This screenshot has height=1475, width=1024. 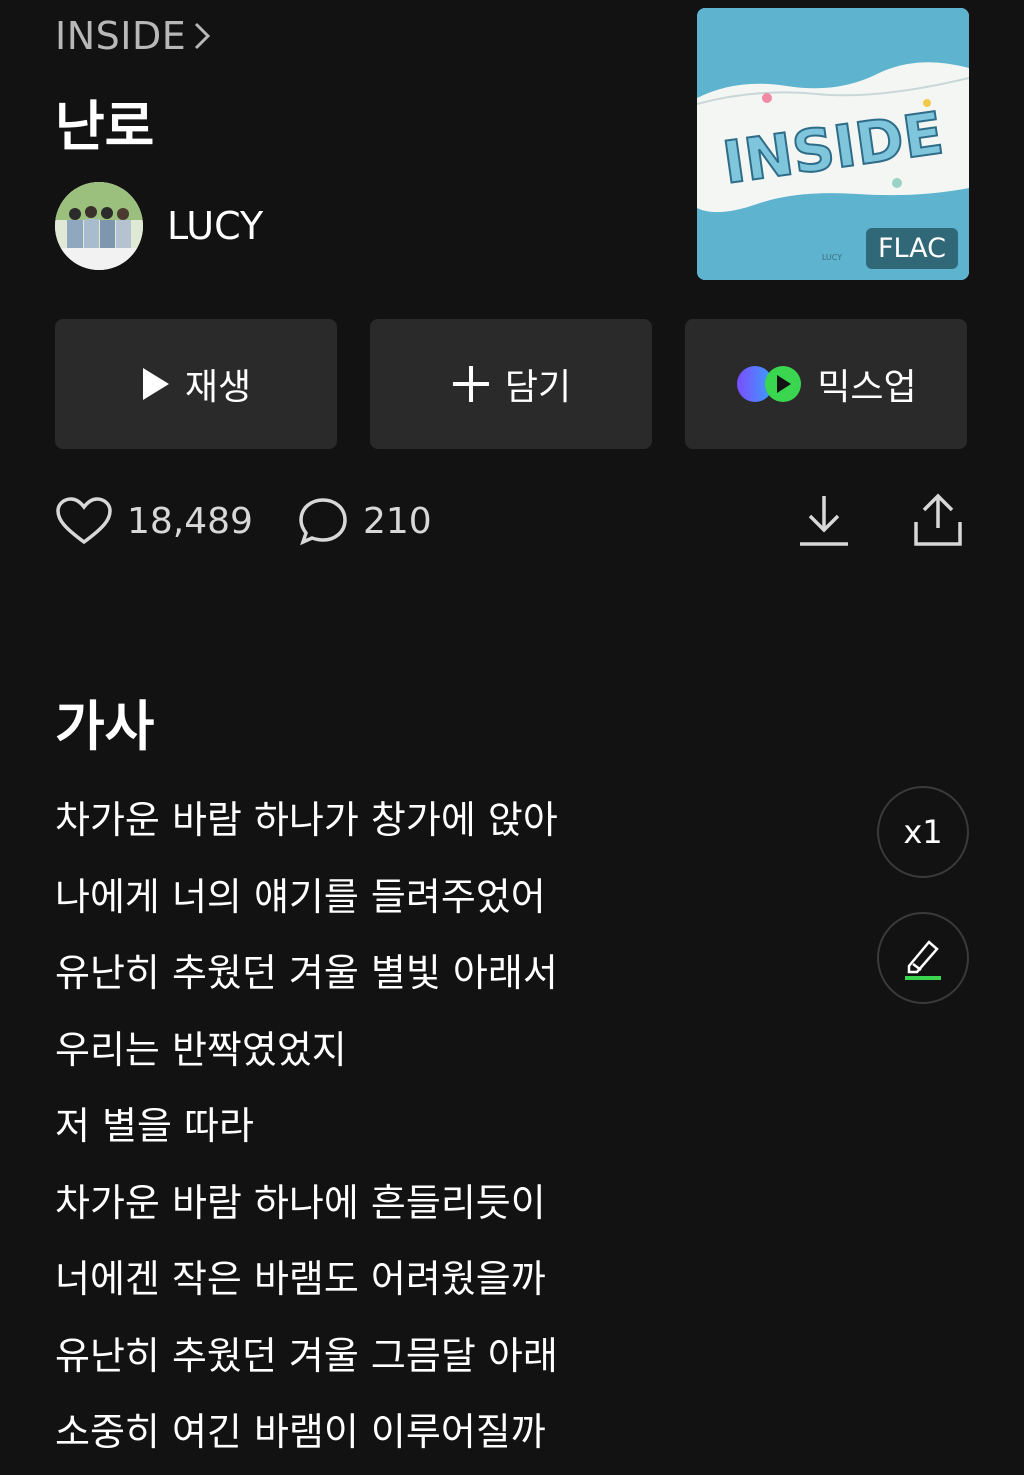 I want to click on chevron-right-icon, so click(x=203, y=36).